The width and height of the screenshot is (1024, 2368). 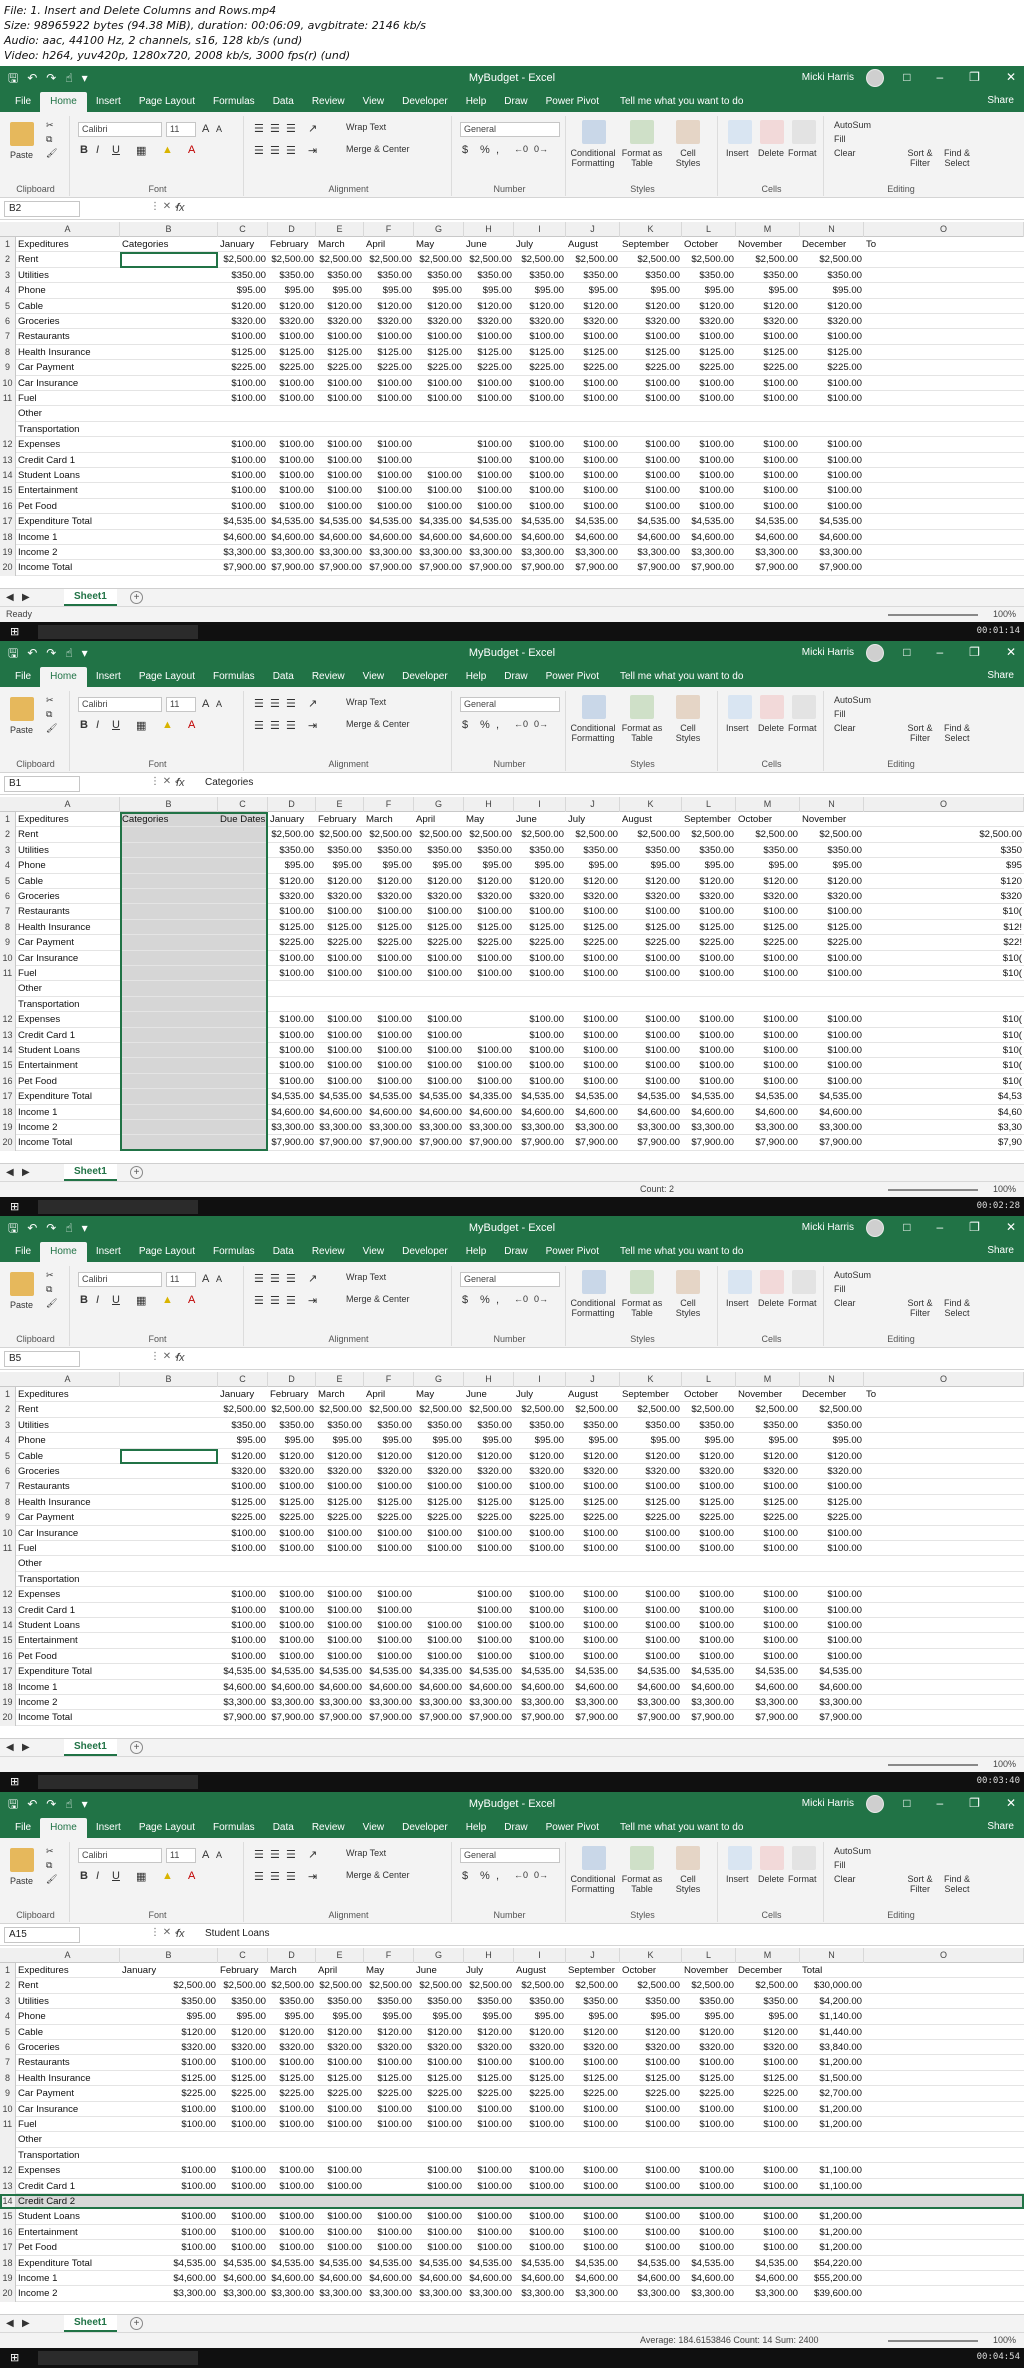 What do you see at coordinates (439, 229) in the screenshot?
I see `column-header: G` at bounding box center [439, 229].